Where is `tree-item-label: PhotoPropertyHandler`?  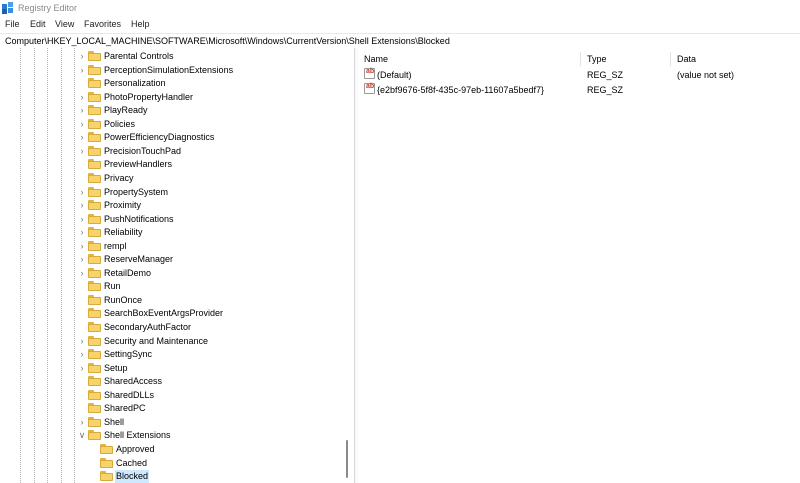
tree-item-label: PhotoPropertyHandler is located at coordinates (148, 97).